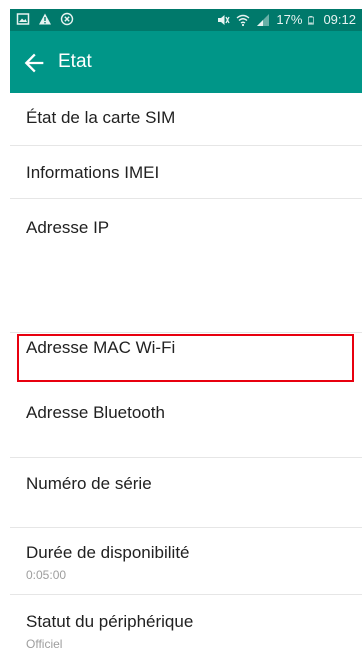 This screenshot has width=362, height=651. I want to click on item-label: Numéro de série, so click(89, 483).